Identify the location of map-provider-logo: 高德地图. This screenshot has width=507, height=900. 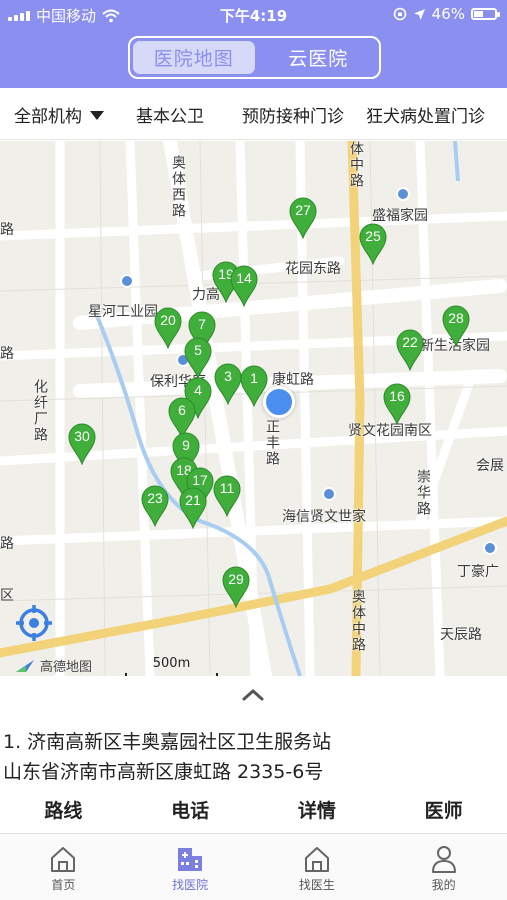
(53, 665).